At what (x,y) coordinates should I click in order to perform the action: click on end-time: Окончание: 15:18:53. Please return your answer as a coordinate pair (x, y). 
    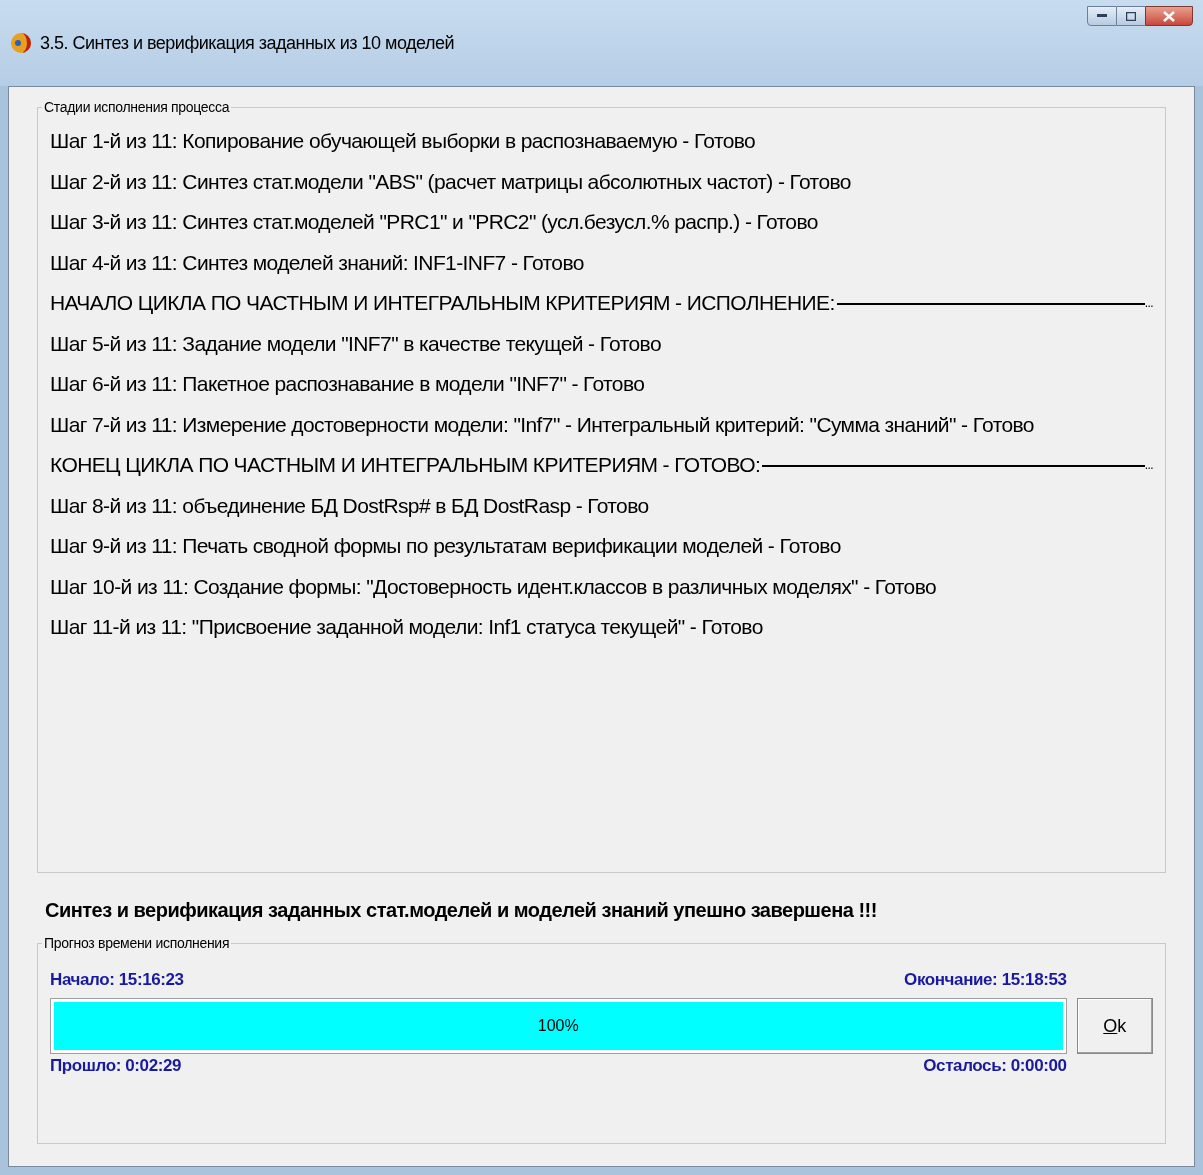
    Looking at the image, I should click on (985, 980).